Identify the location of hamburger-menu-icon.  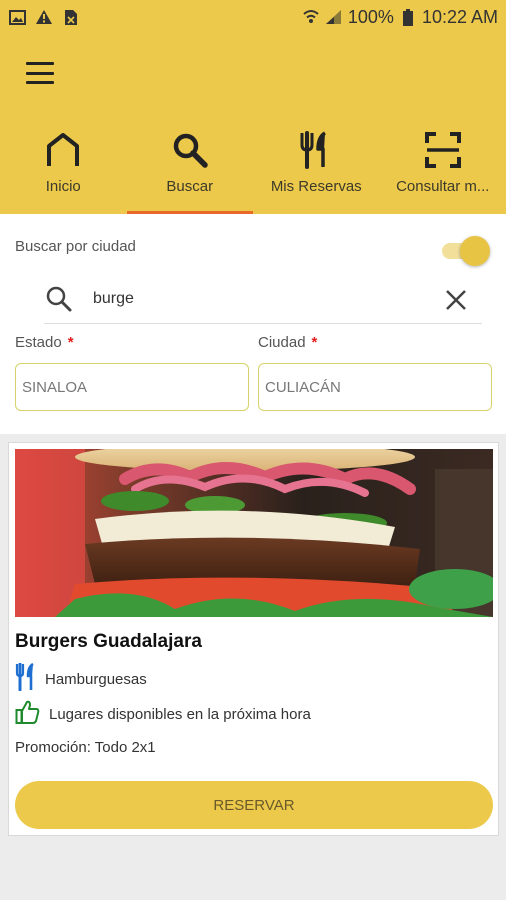
(40, 73).